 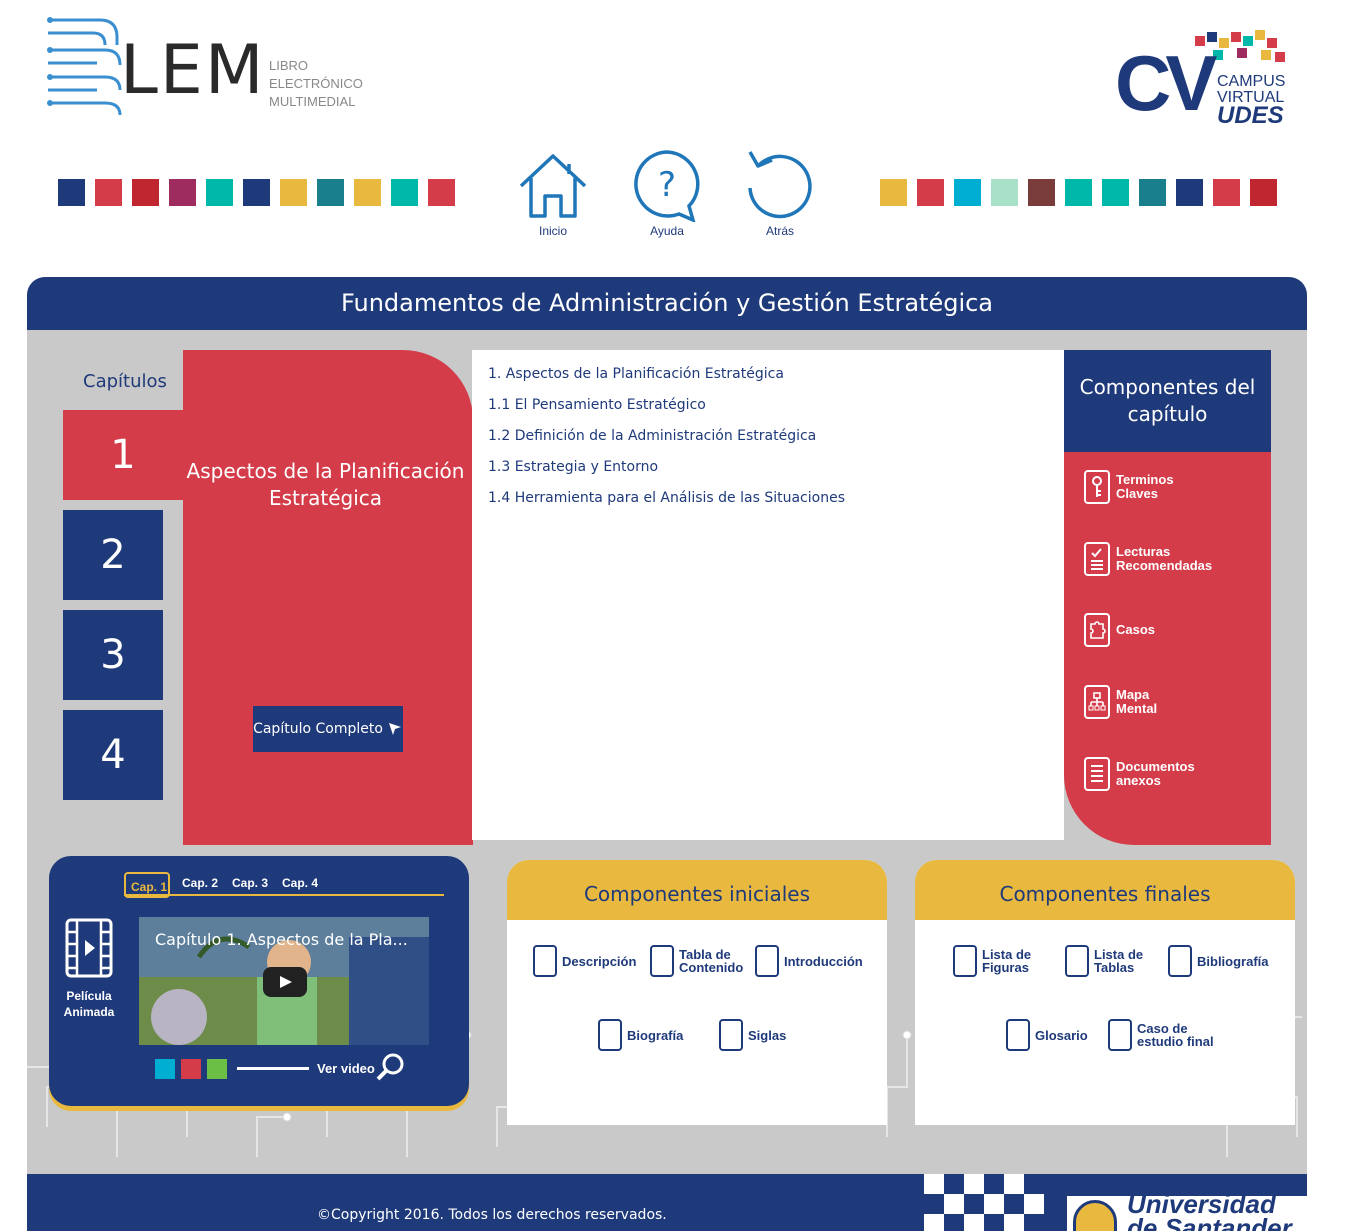 What do you see at coordinates (1209, 1210) in the screenshot?
I see `university-name: Universidad de Santander` at bounding box center [1209, 1210].